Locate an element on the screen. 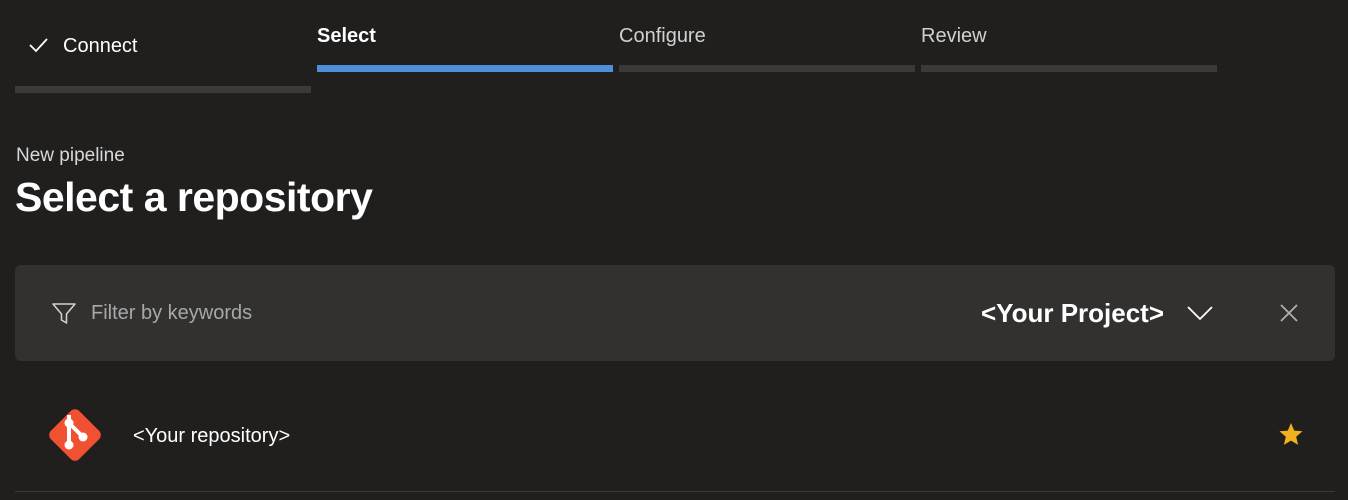  page-title: Select a repository is located at coordinates (194, 197).